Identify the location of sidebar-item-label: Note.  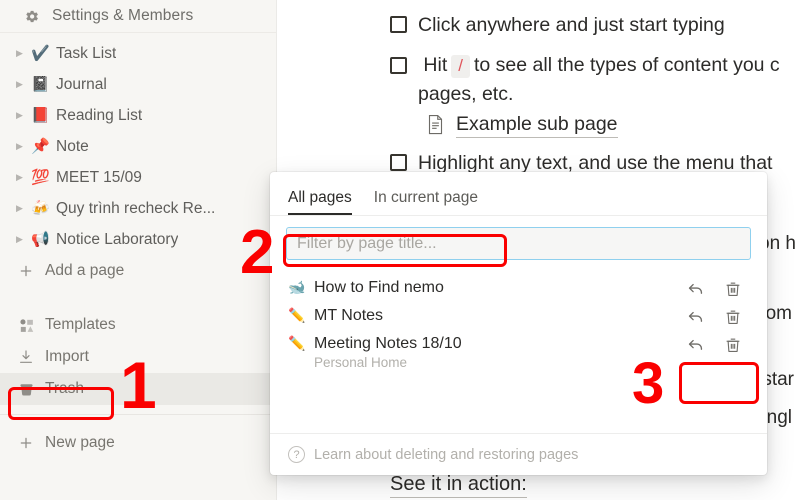
(72, 146).